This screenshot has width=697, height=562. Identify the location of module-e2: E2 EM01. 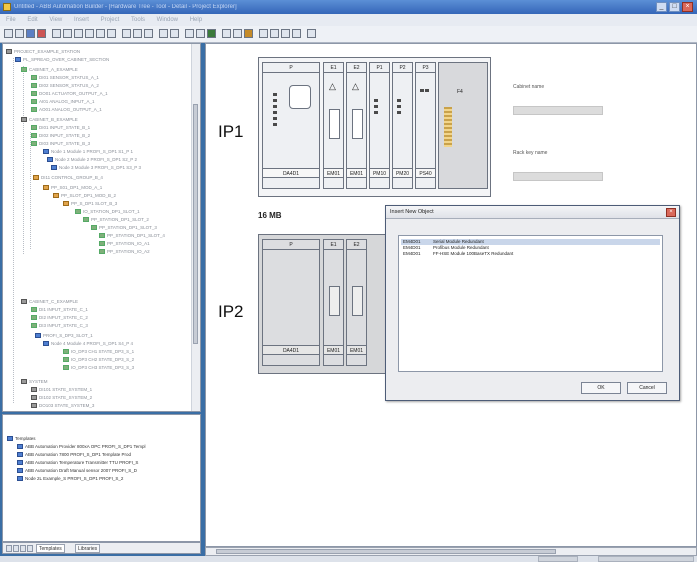
(356, 302).